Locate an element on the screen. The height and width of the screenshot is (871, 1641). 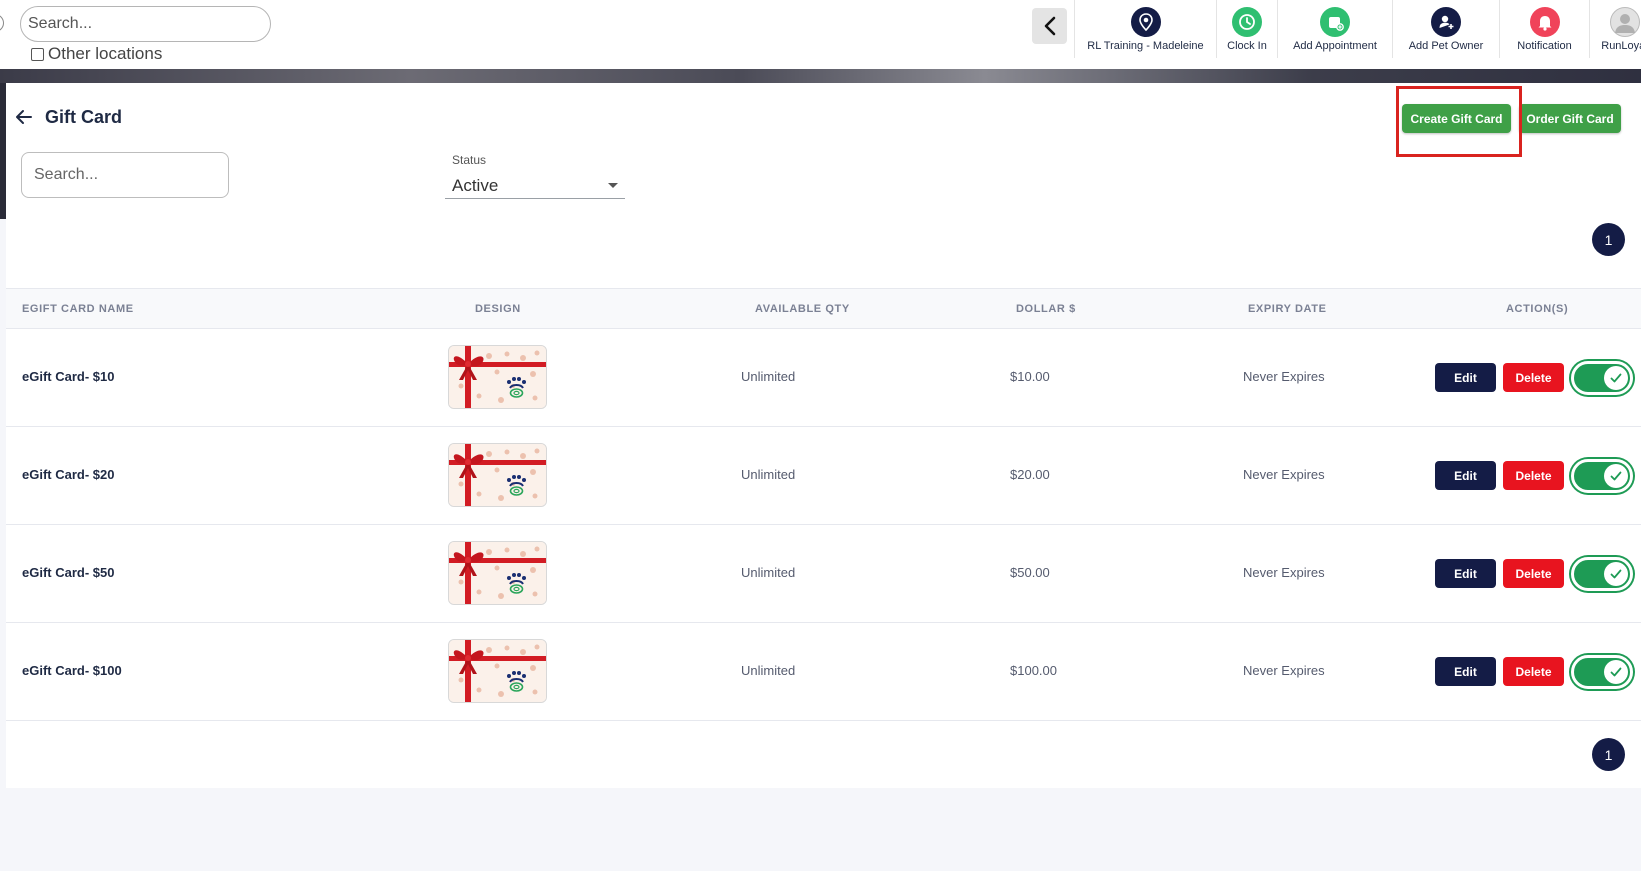
nav-clock-in: Clock In is located at coordinates (1246, 29).